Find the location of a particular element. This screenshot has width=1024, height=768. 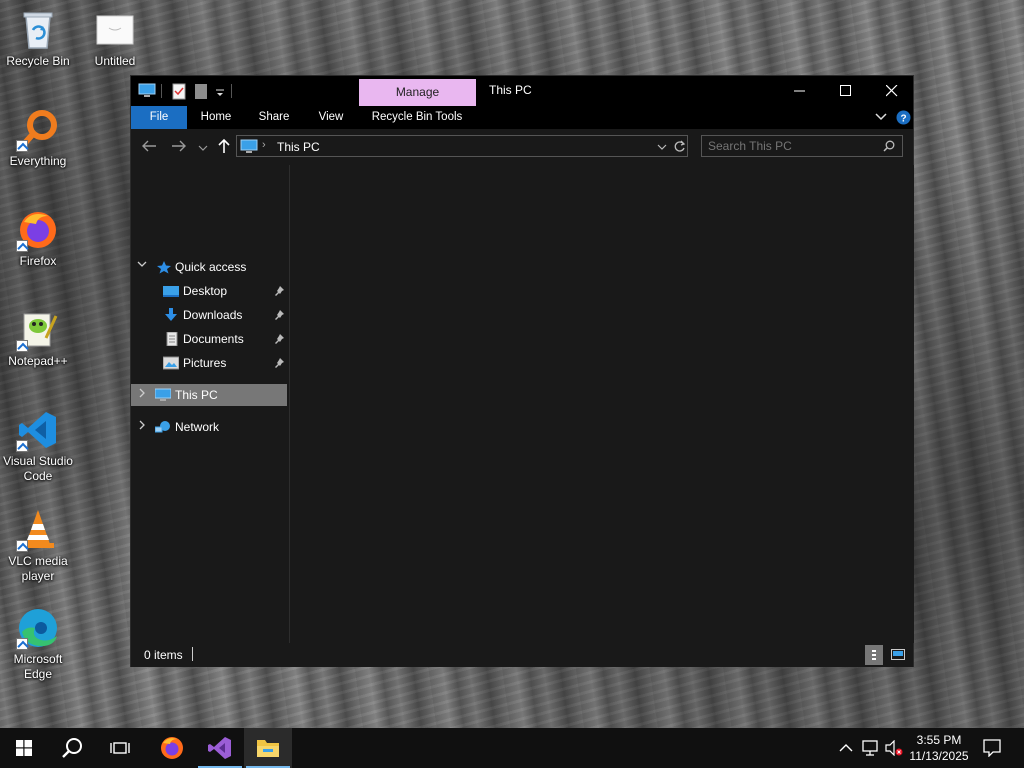

desktop-icon-label: Firefox is located at coordinates (38, 261).